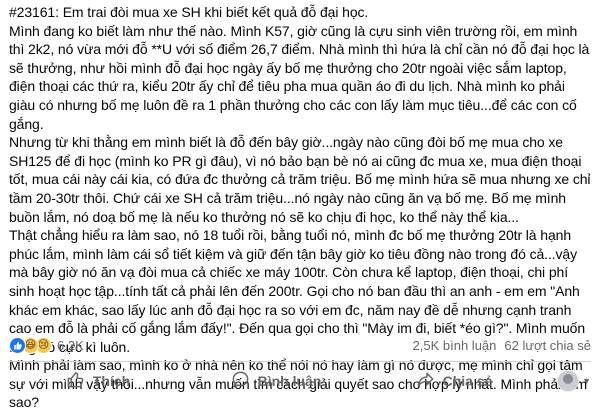 This screenshot has height=412, width=600. Describe the element at coordinates (467, 381) in the screenshot. I see `share-label: Chia sẻ` at that location.